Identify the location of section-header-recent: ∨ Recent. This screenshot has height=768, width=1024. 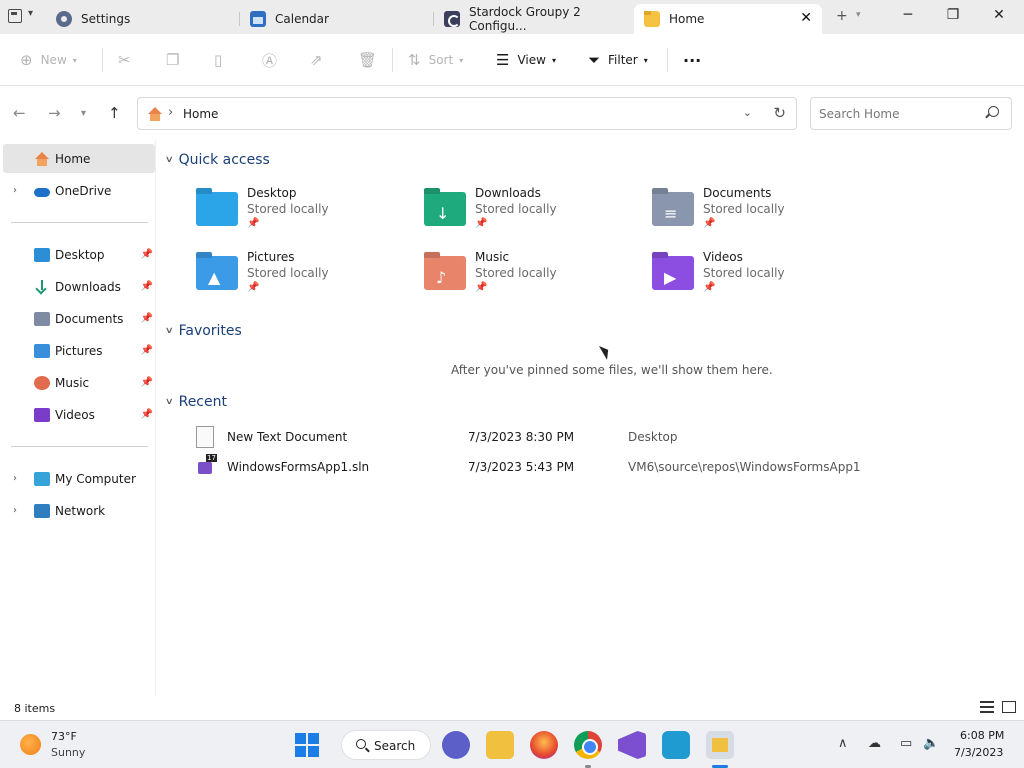
(196, 402).